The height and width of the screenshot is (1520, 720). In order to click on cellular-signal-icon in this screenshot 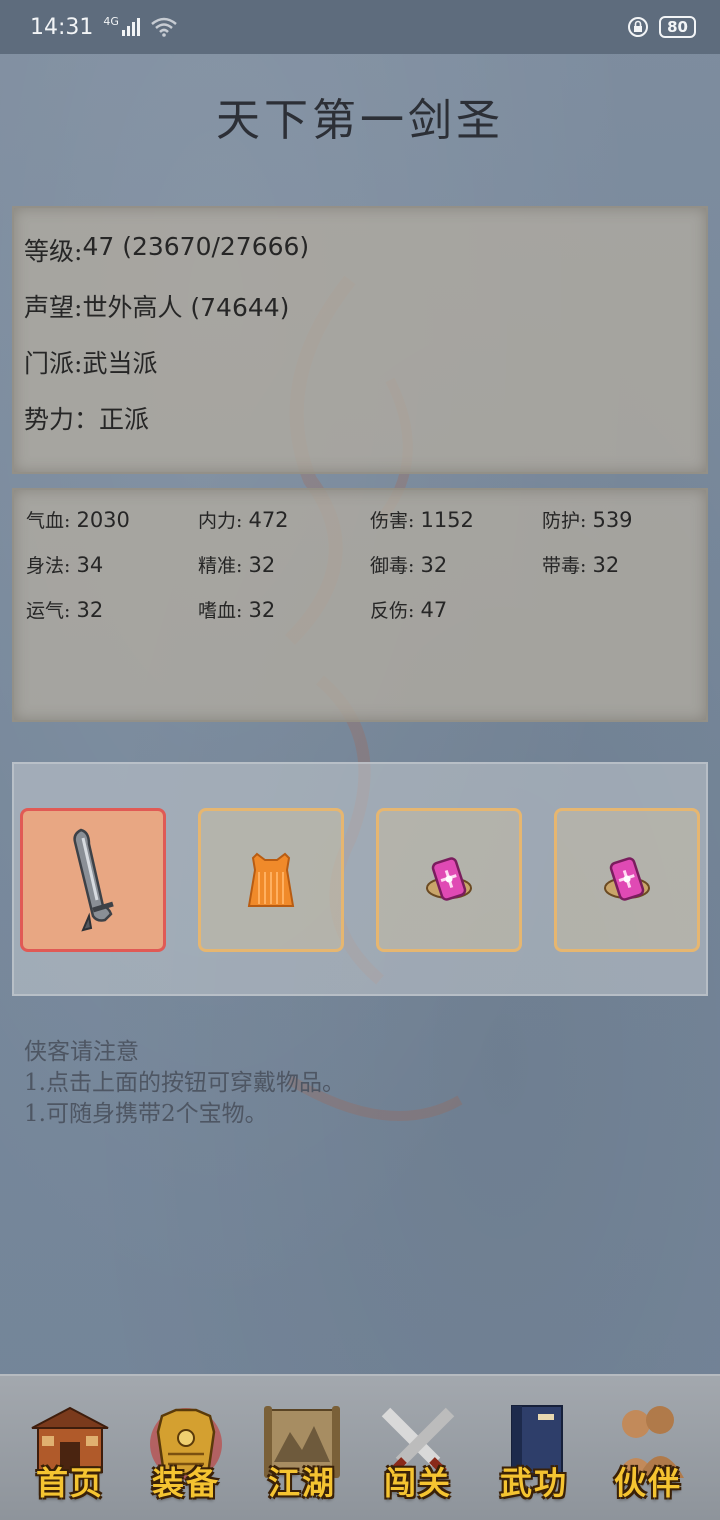, I will do `click(130, 27)`.